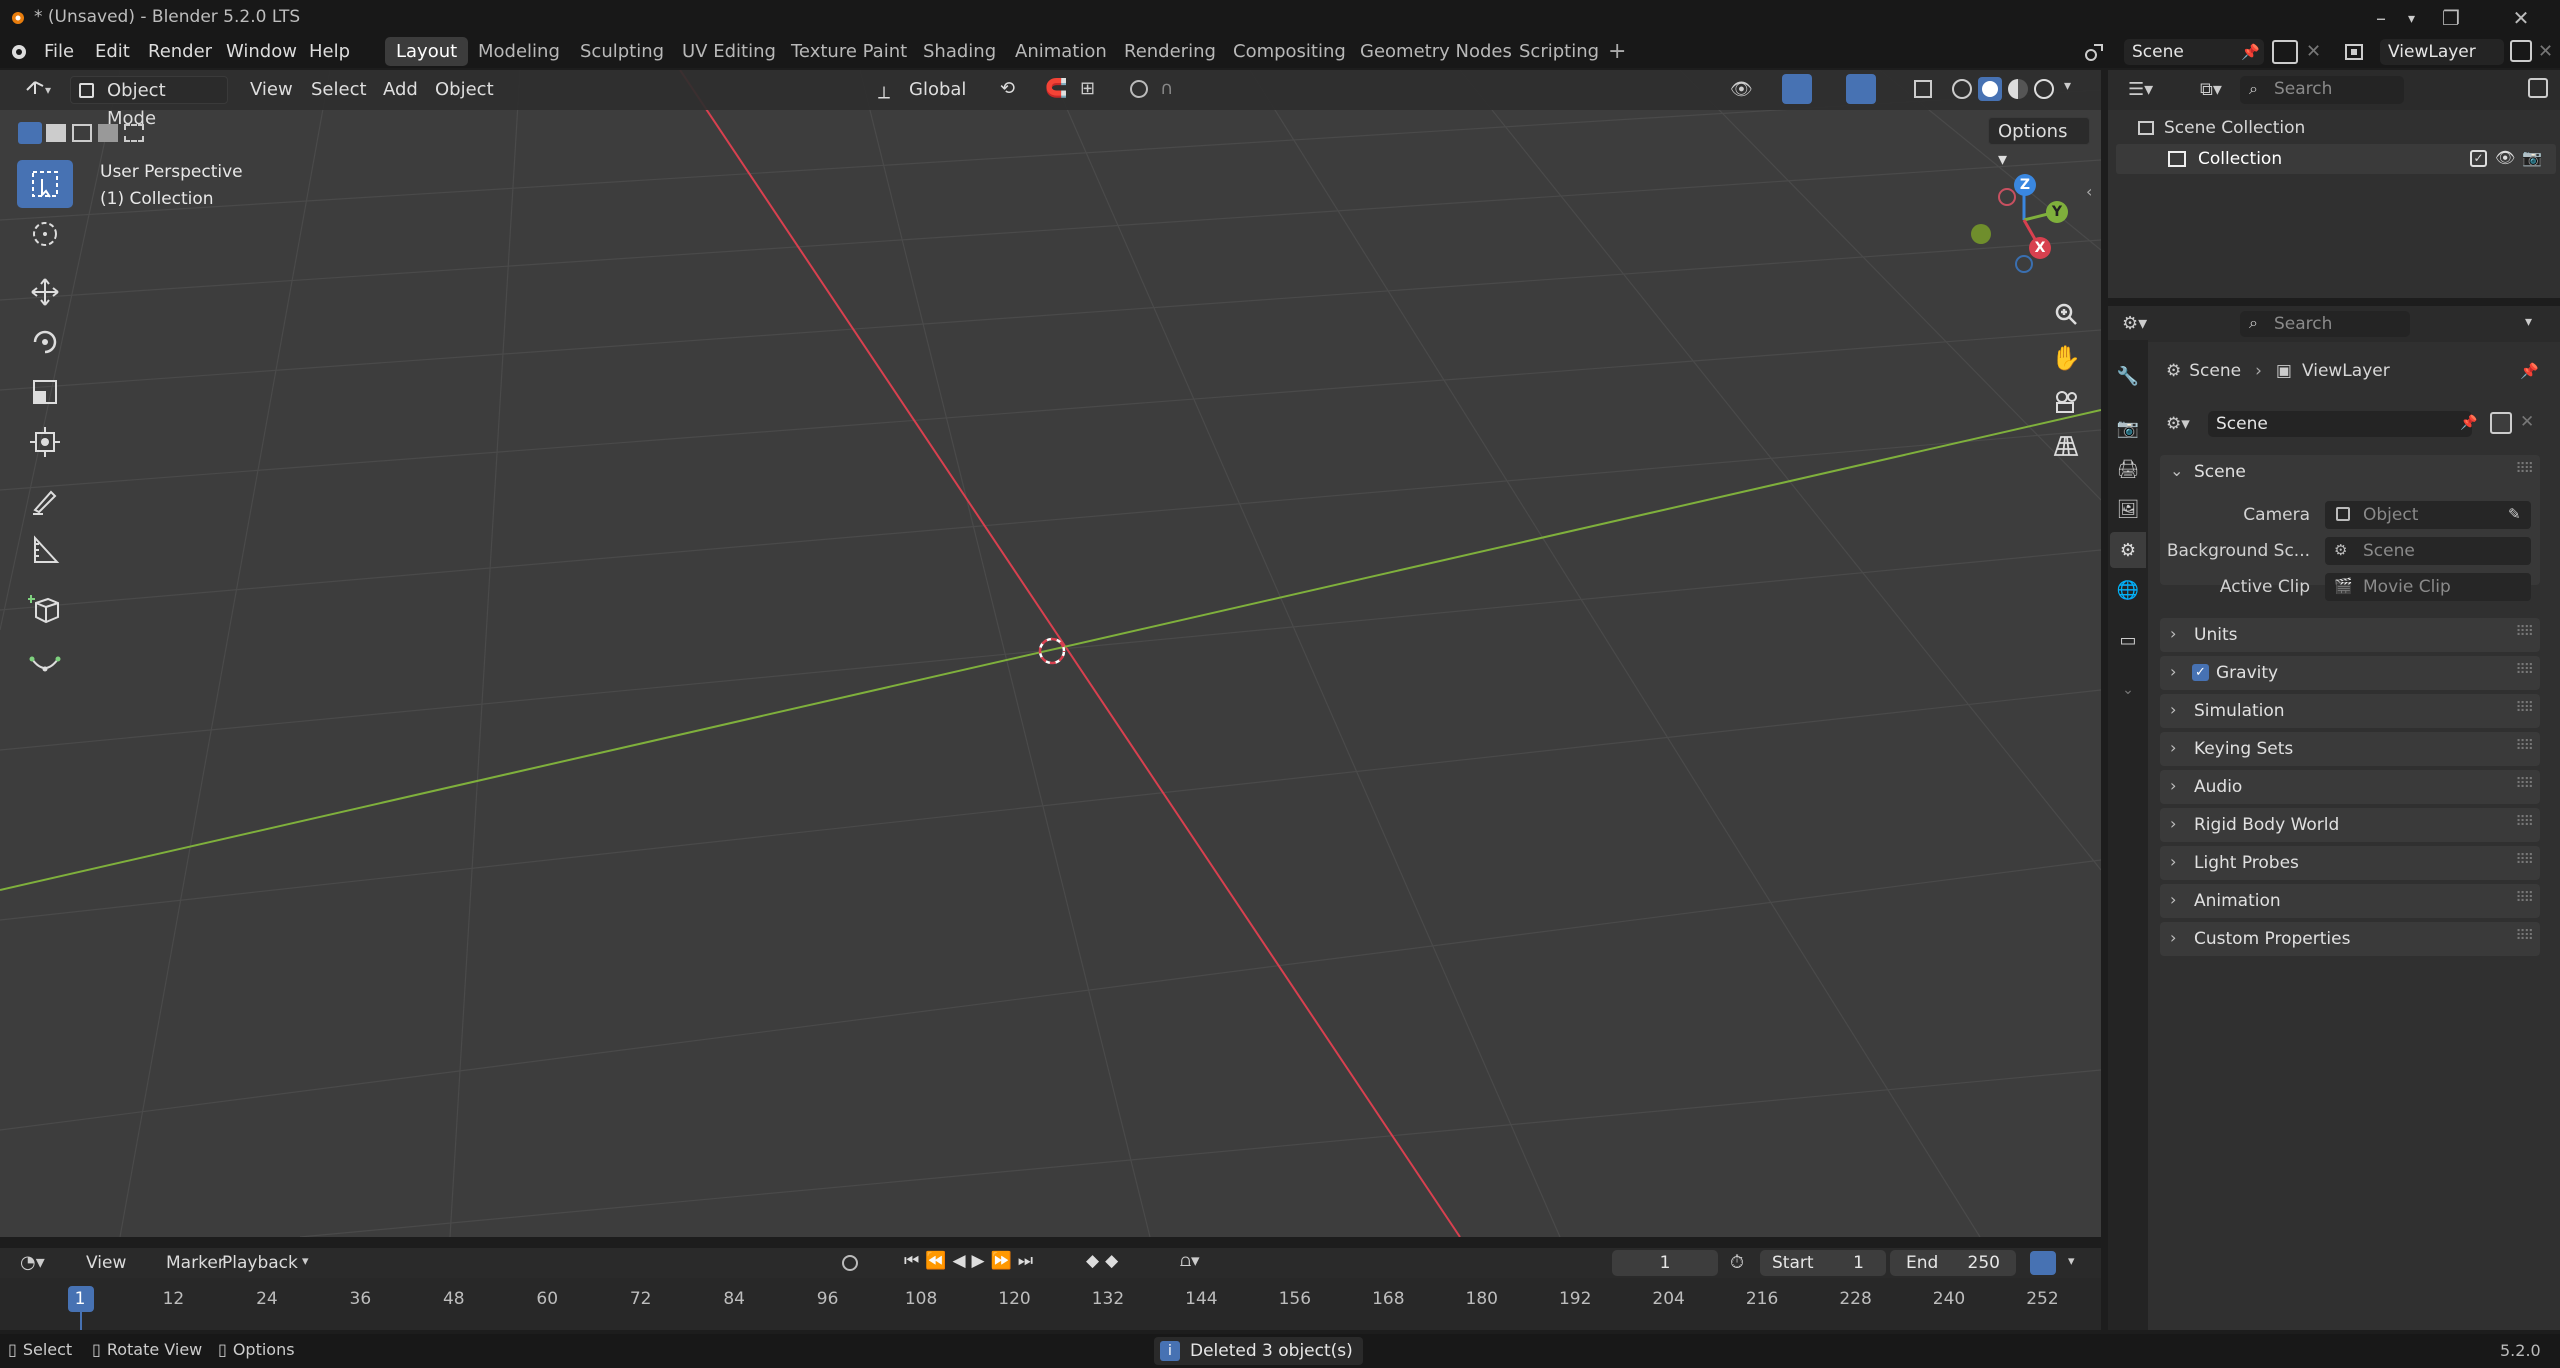 This screenshot has width=2560, height=1368. Describe the element at coordinates (2532, 157) in the screenshot. I see `camera-render-icon: 📷` at that location.